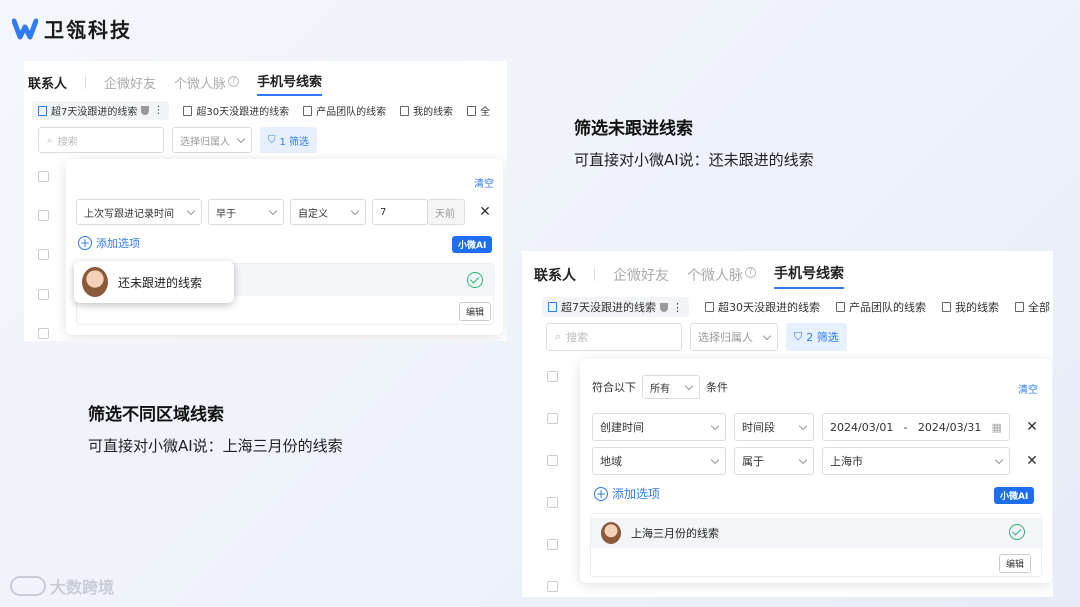  What do you see at coordinates (472, 244) in the screenshot?
I see `ai-badge: 小微AI` at bounding box center [472, 244].